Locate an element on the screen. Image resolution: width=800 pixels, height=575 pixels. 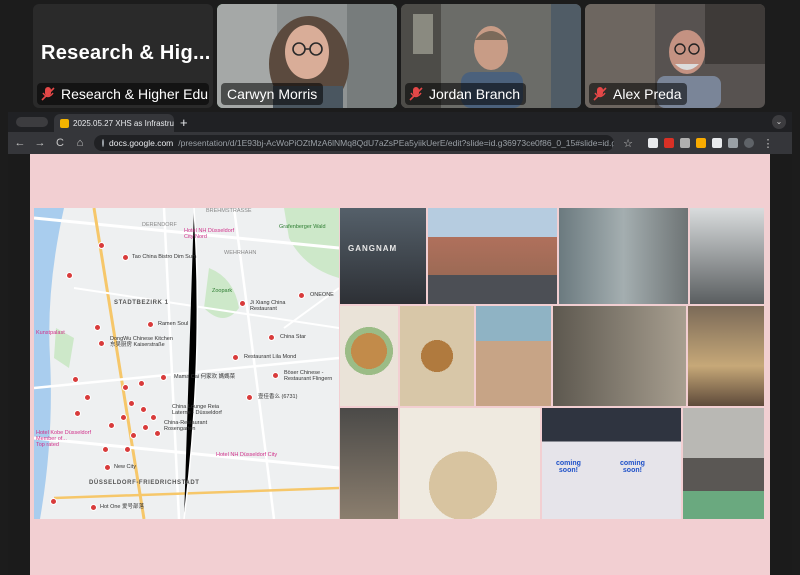
url-host: docs.google.com is located at coordinates (141, 143).